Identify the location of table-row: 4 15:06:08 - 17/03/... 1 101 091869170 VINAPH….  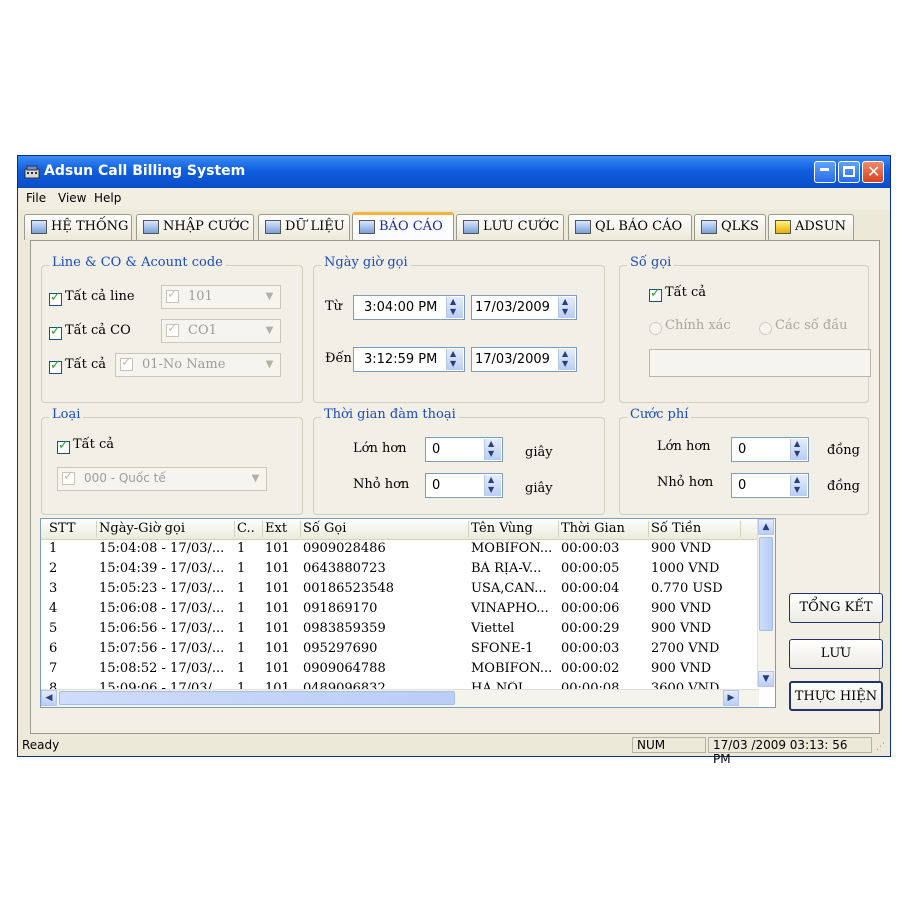
(399, 609).